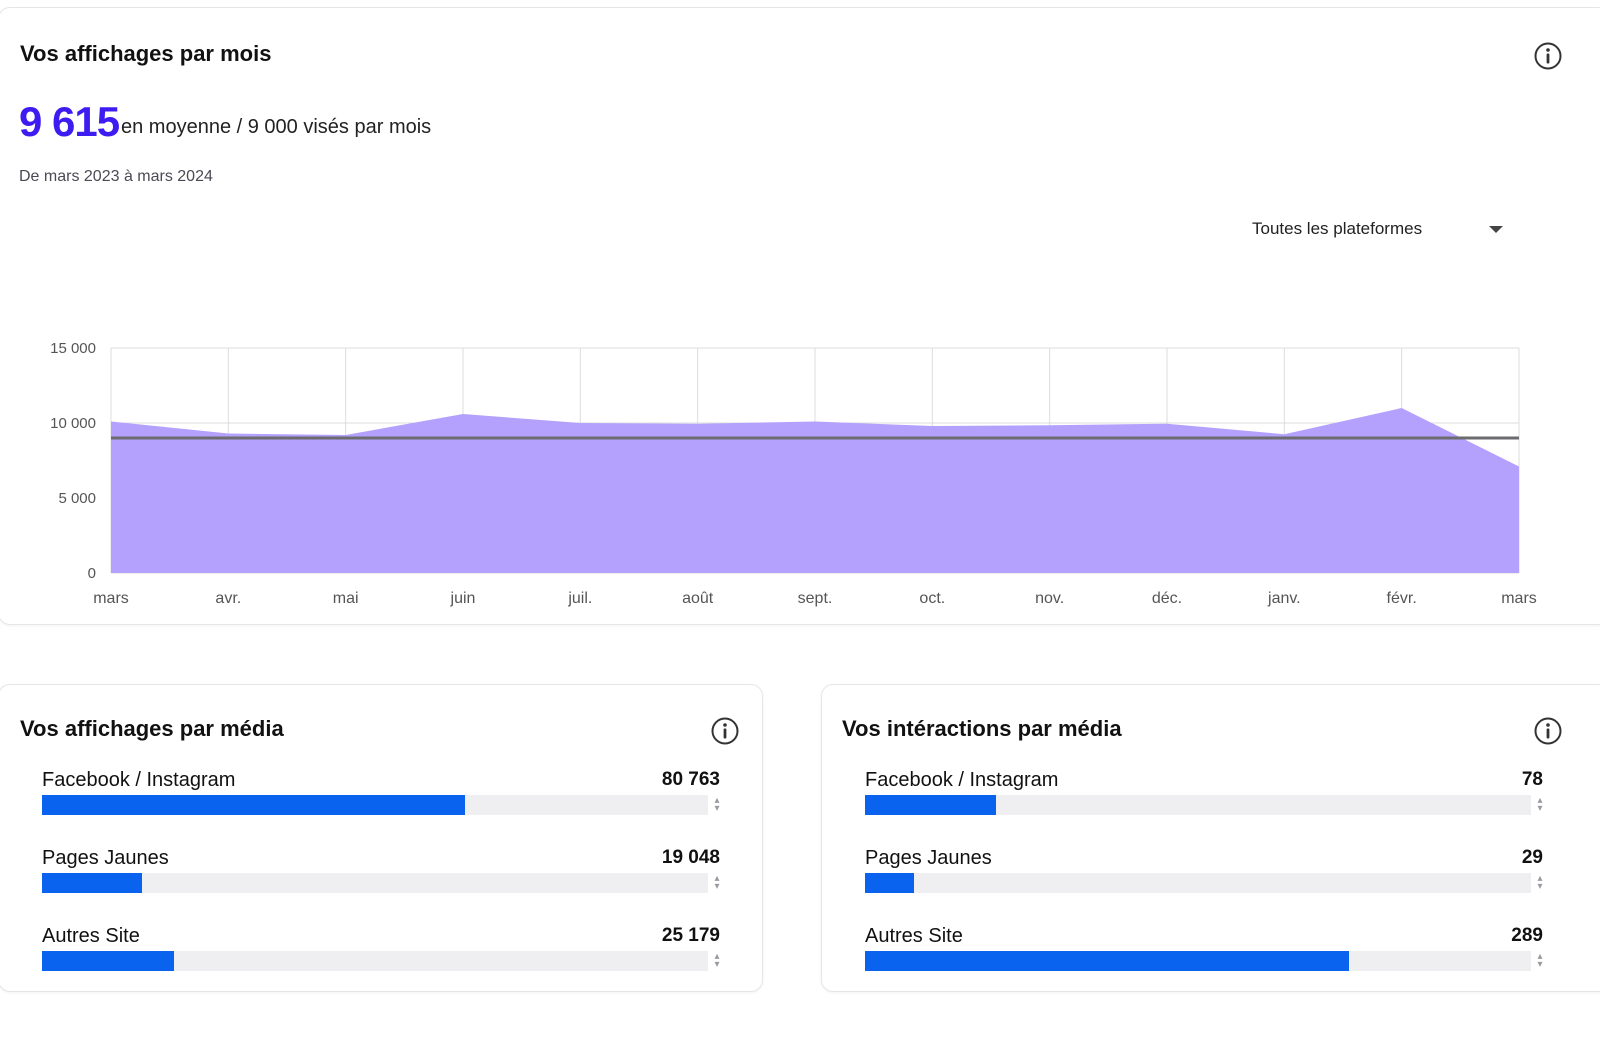  What do you see at coordinates (982, 728) in the screenshot?
I see `interactions-by-media-title: Vos intéractions par média` at bounding box center [982, 728].